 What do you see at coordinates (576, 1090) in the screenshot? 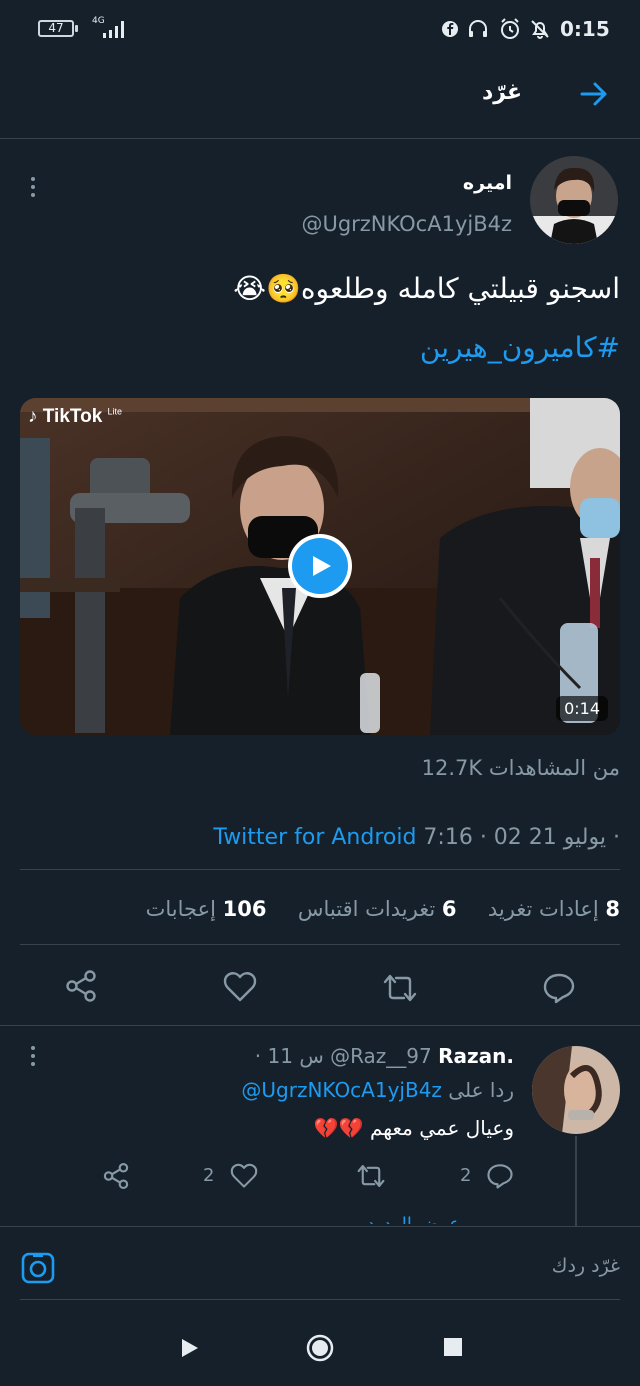
I see `reply-avatar` at bounding box center [576, 1090].